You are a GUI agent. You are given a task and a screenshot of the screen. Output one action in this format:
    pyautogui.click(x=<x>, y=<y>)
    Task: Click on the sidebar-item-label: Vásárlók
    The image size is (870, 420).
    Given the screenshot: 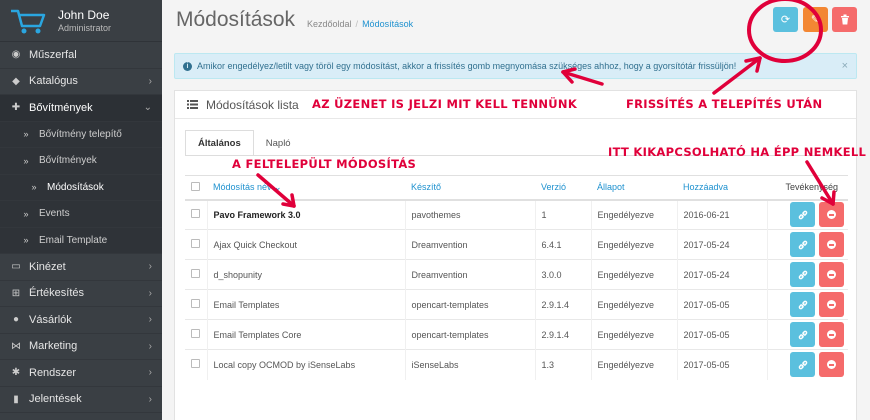 What is the action you would take?
    pyautogui.click(x=50, y=319)
    